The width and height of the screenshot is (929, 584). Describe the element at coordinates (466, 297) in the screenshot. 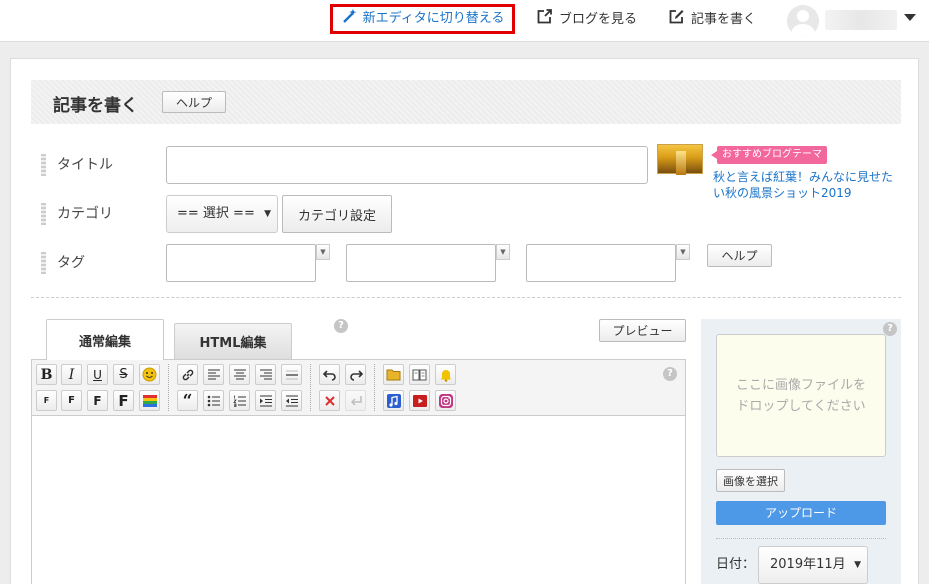

I see `section-divider` at that location.